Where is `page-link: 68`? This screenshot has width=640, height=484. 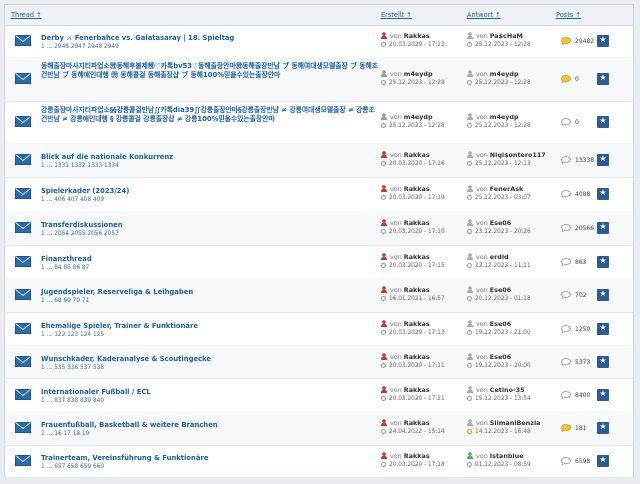 page-link: 68 is located at coordinates (57, 301).